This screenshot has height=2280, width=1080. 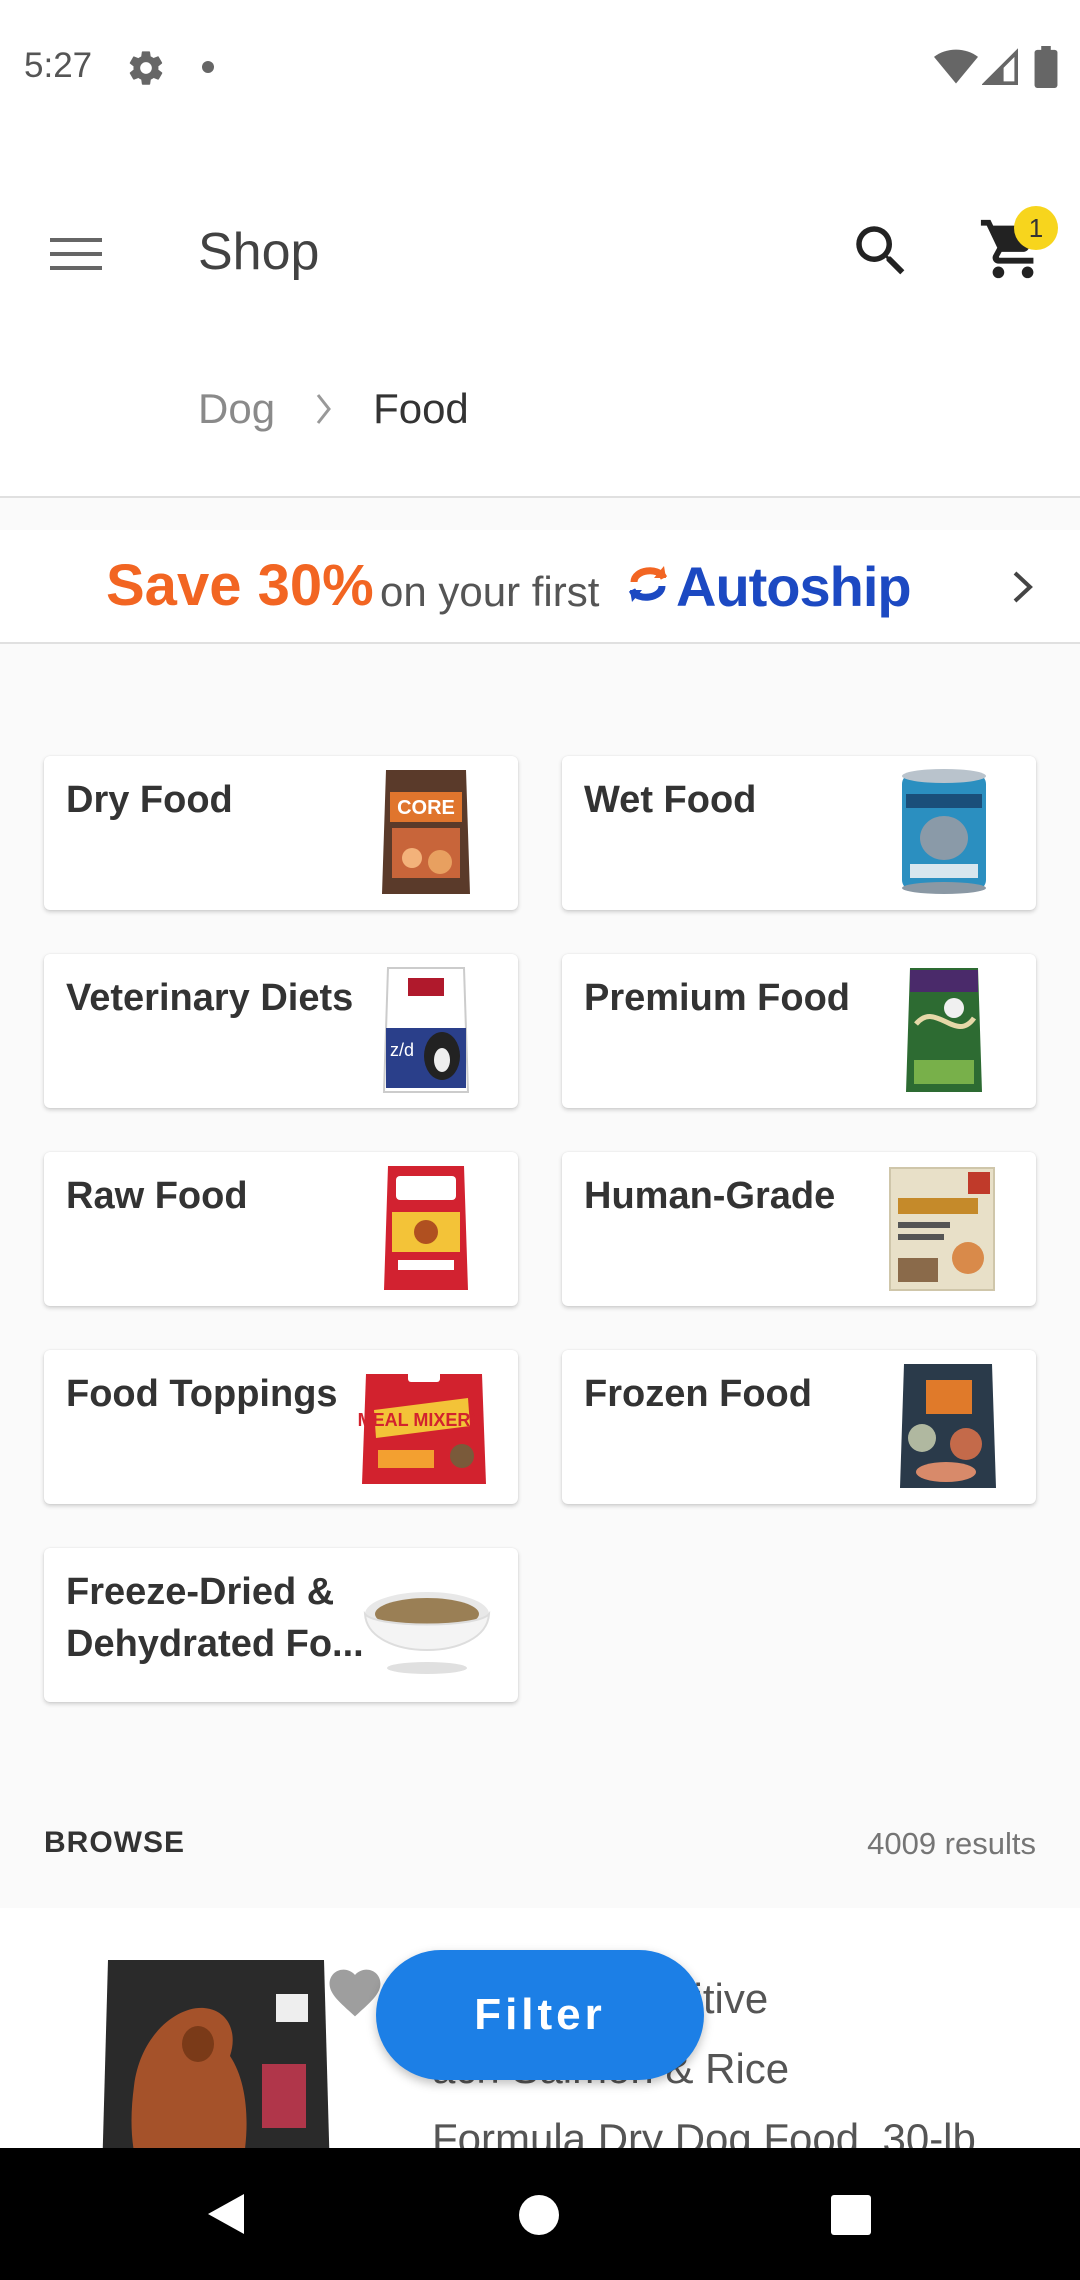 What do you see at coordinates (281, 833) in the screenshot?
I see `category-card-dry-food: Dry Food CORE` at bounding box center [281, 833].